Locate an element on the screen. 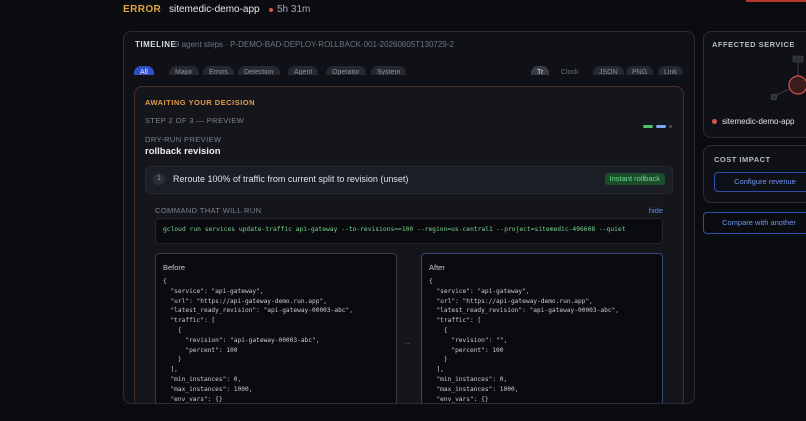 Image resolution: width=806 pixels, height=421 pixels. step-number: 1 is located at coordinates (159, 179).